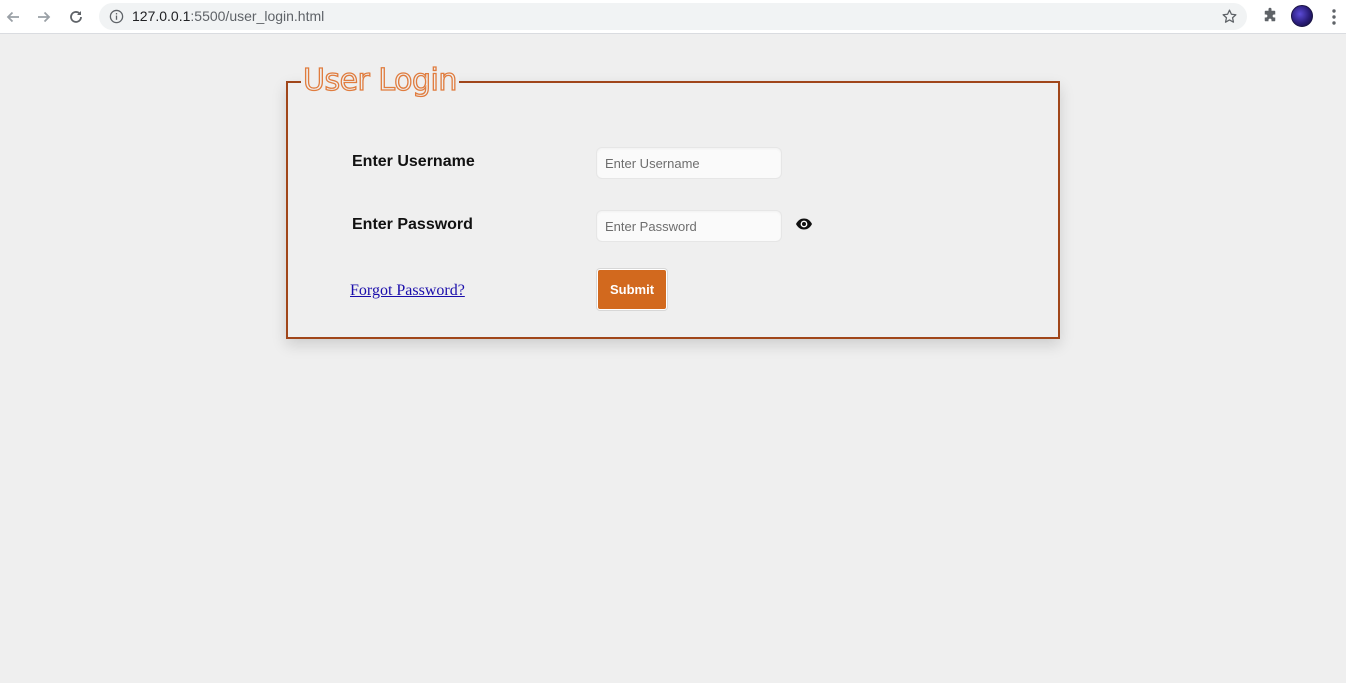 The height and width of the screenshot is (683, 1346). I want to click on kebab-menu-icon, so click(1334, 17).